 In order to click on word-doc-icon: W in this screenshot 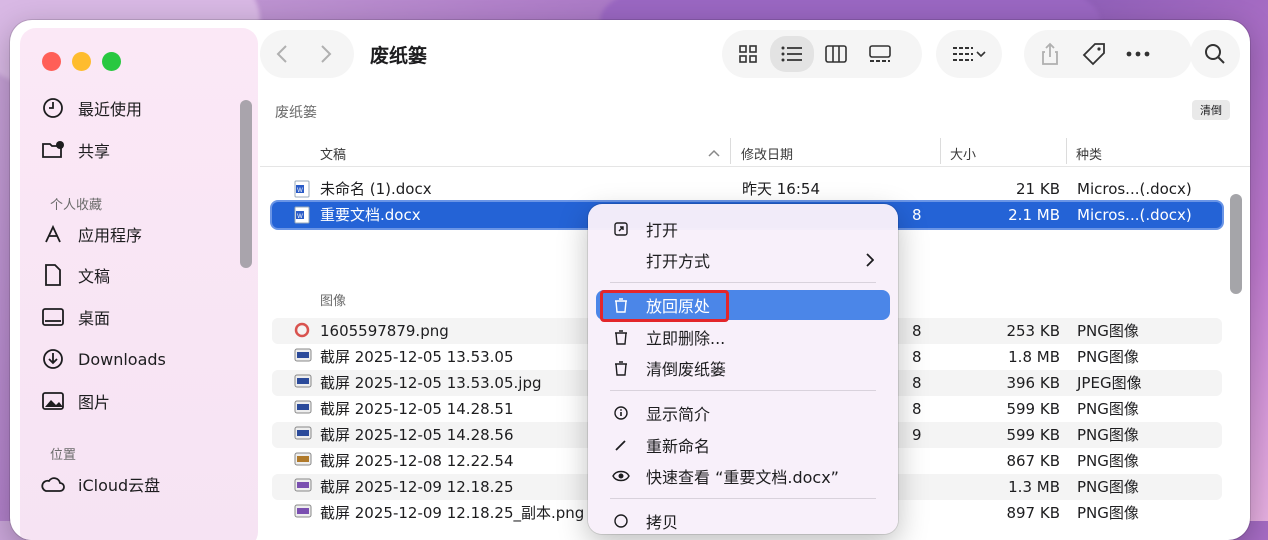, I will do `click(302, 215)`.